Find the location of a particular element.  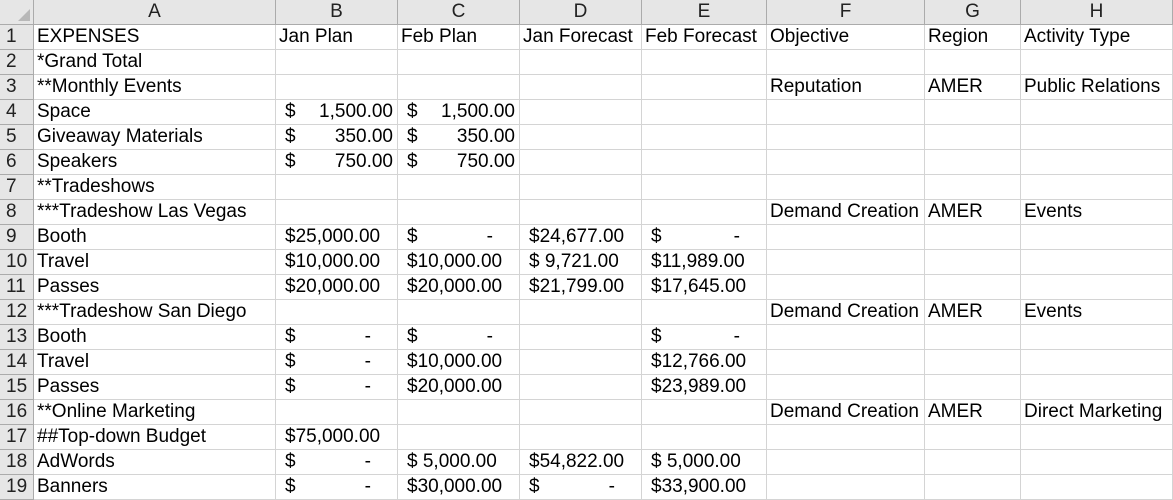

cell-e19: $33,900.00 is located at coordinates (704, 487).